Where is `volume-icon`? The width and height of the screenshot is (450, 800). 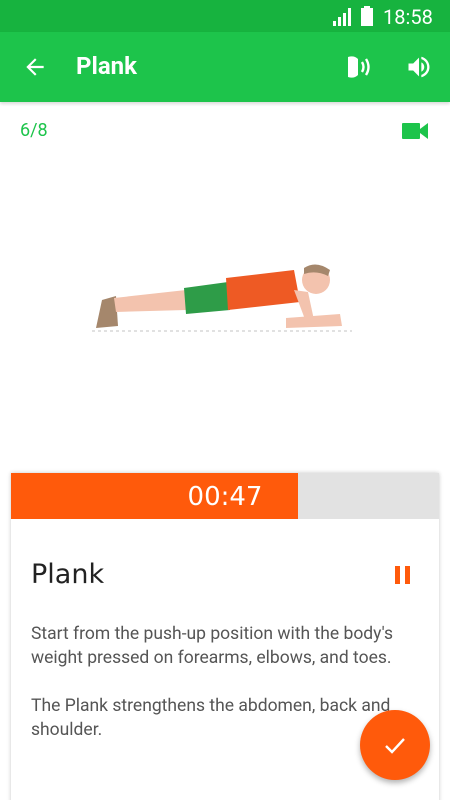 volume-icon is located at coordinates (419, 67).